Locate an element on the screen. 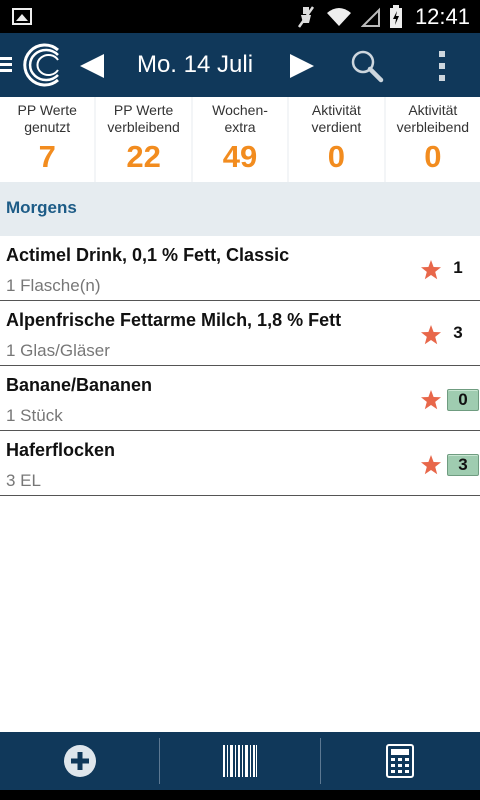 The width and height of the screenshot is (480, 800). stat-activity-earned: Aktivität verdient 0 is located at coordinates (336, 139).